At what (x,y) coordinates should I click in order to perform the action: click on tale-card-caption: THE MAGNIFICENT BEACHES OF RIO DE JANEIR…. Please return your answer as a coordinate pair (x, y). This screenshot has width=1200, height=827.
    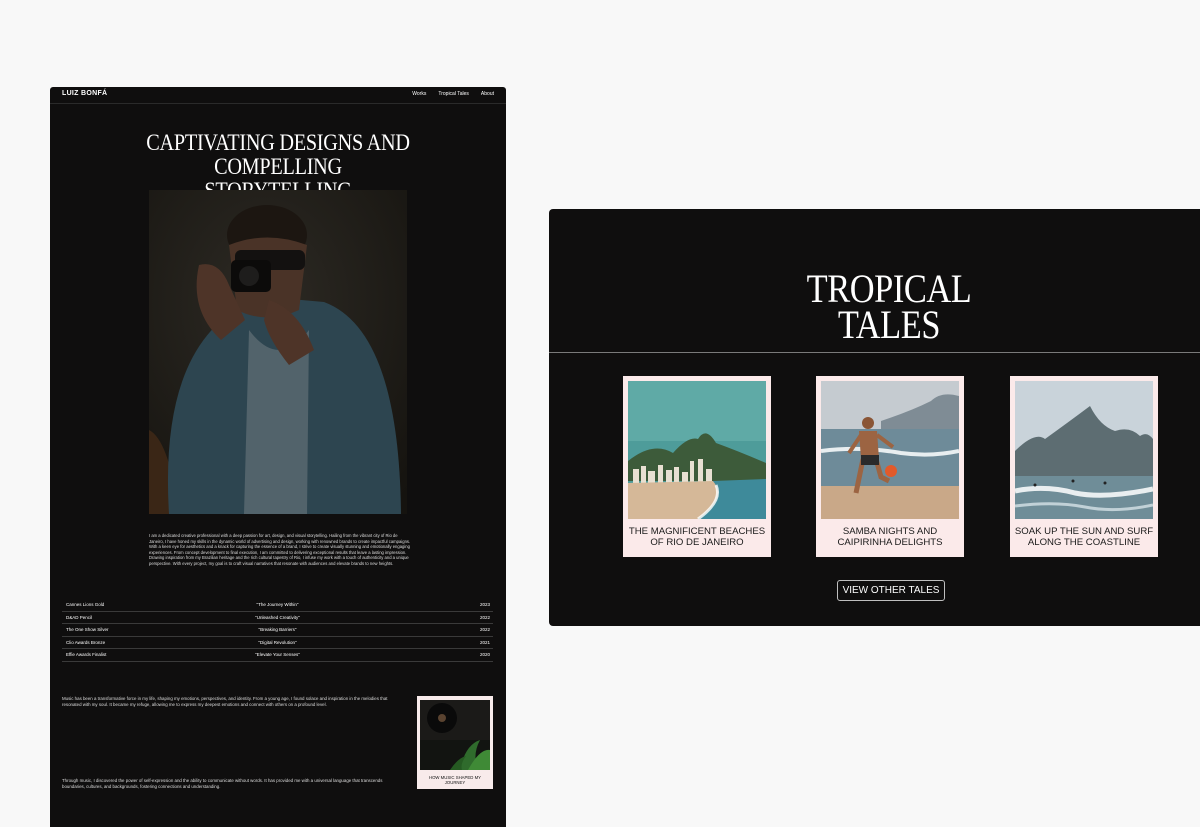
    Looking at the image, I should click on (697, 537).